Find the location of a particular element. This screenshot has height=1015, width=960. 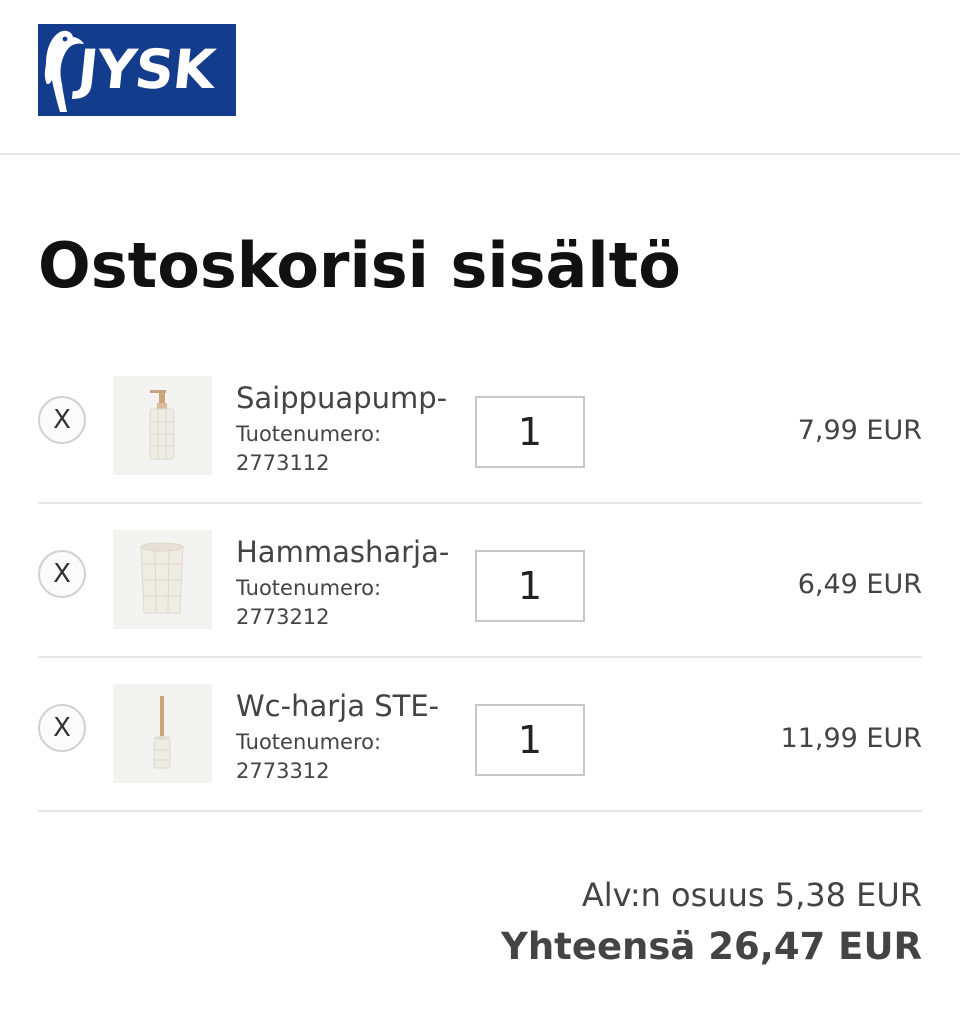

sku-value: 2773212 is located at coordinates (283, 617).